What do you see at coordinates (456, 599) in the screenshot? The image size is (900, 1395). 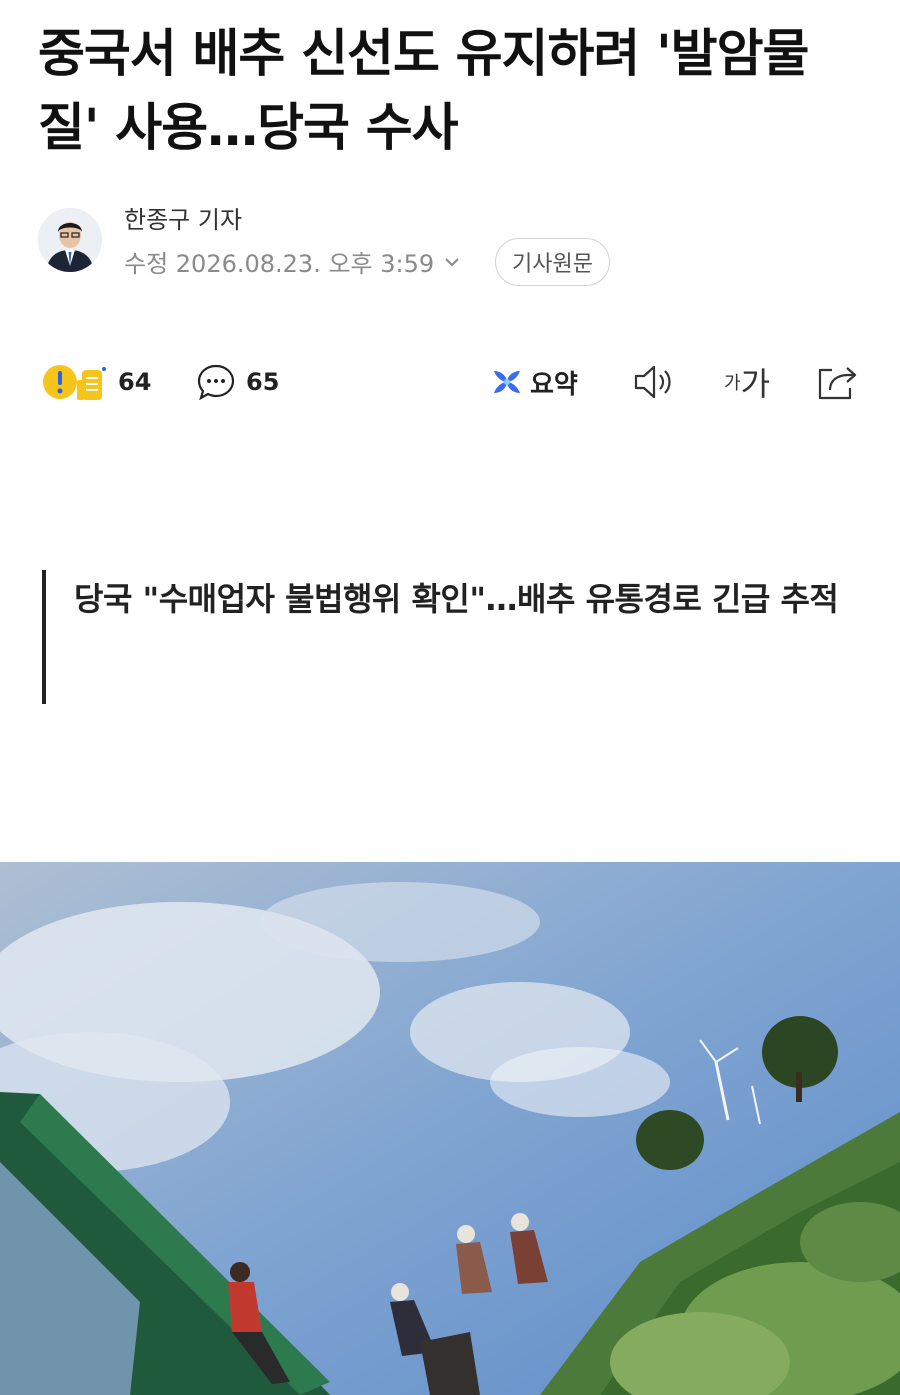 I see `subheadline: 당국 "수매업자 불법행위 확인"…배추 유통경로 긴급 추적` at bounding box center [456, 599].